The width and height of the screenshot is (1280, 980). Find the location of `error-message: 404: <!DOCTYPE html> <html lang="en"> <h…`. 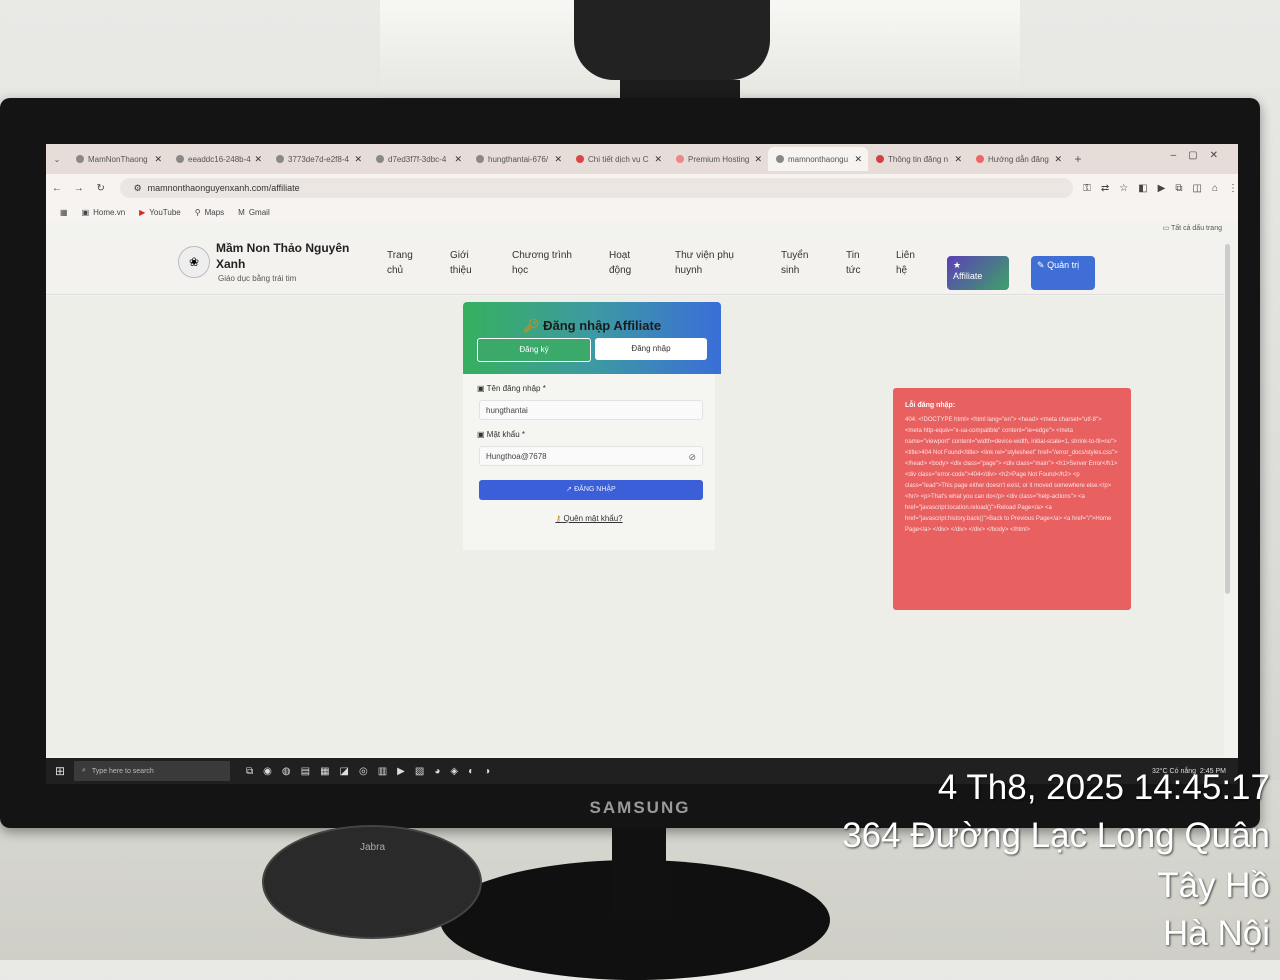

error-message: 404: <!DOCTYPE html> <html lang="en"> <h… is located at coordinates (1011, 475).